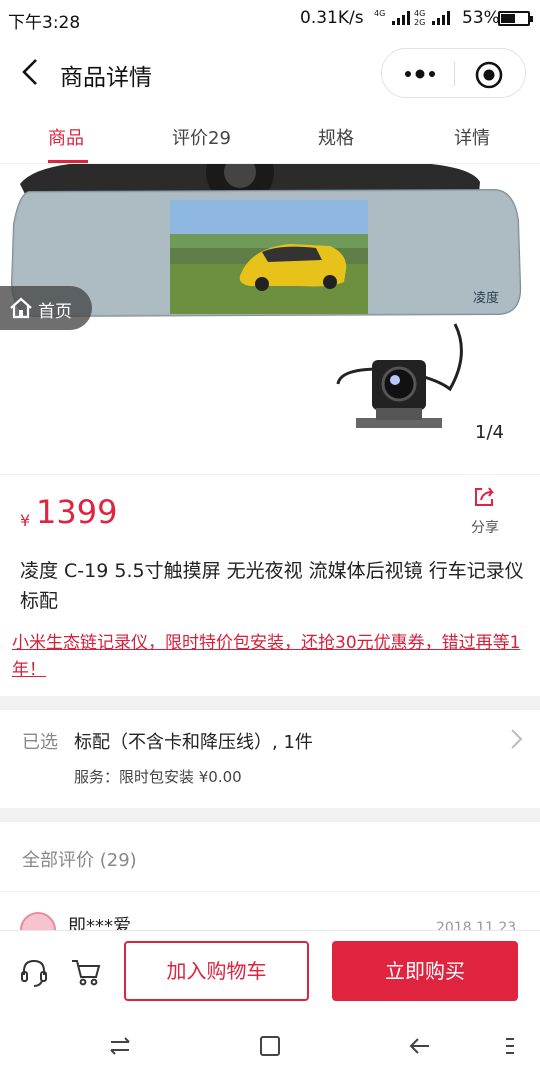 The image size is (540, 1080). What do you see at coordinates (486, 298) in the screenshot?
I see `brand-mark: 凌度` at bounding box center [486, 298].